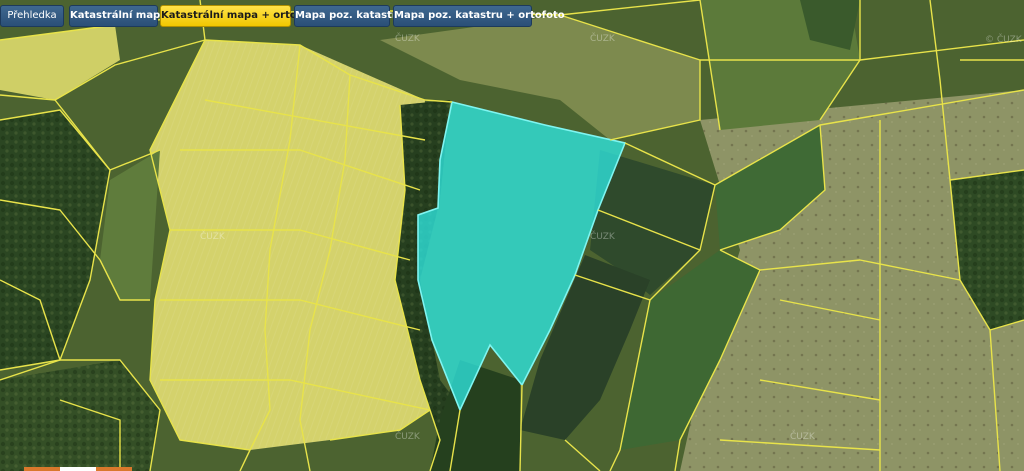  I want to click on tab-prehledka: Přehledka, so click(32, 16).